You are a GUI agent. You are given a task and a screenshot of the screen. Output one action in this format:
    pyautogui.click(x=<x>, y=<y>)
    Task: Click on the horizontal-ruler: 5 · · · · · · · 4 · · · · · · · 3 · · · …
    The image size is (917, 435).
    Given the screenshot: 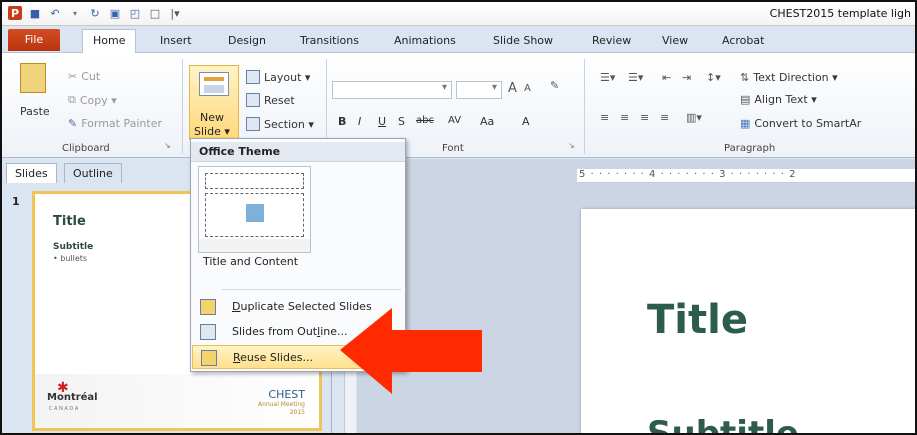 What is the action you would take?
    pyautogui.click(x=746, y=176)
    